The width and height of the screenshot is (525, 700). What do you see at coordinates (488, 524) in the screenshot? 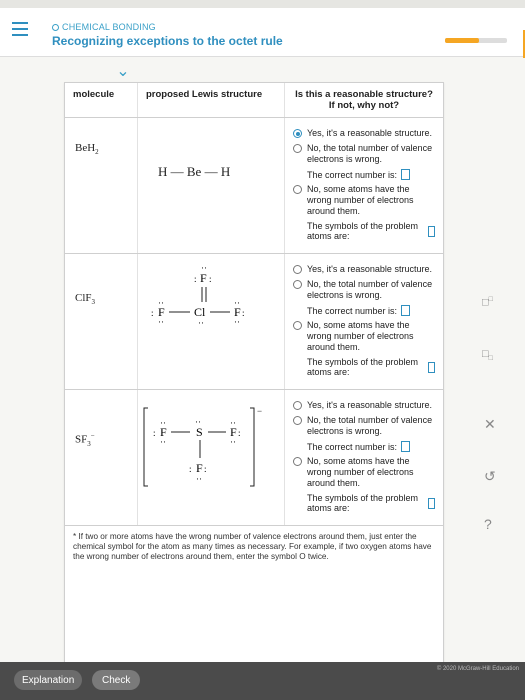
I see `help-icon: ?` at bounding box center [488, 524].